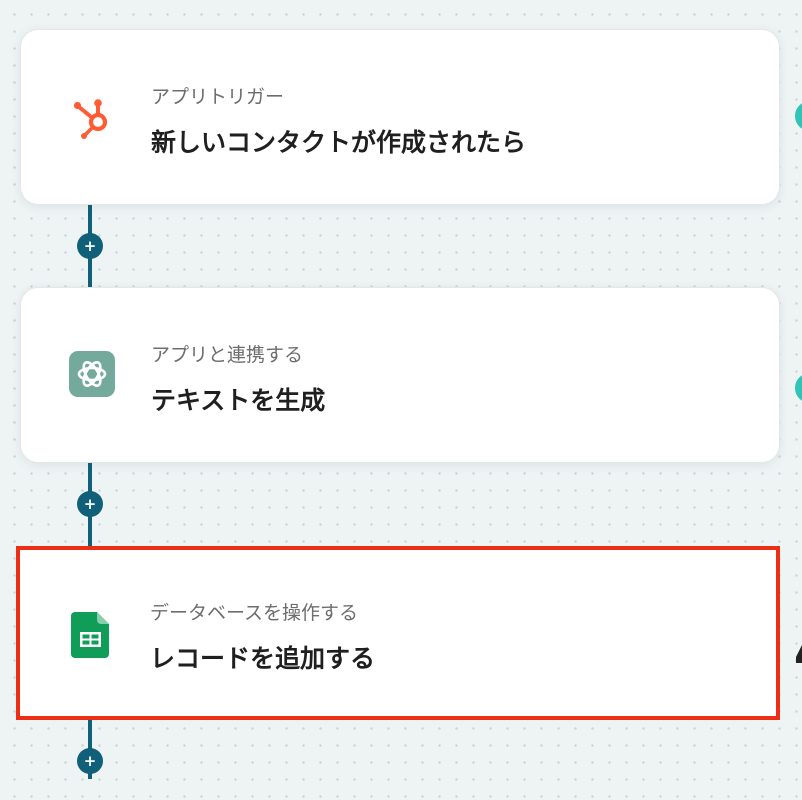  What do you see at coordinates (92, 118) in the screenshot?
I see `hubspot-icon` at bounding box center [92, 118].